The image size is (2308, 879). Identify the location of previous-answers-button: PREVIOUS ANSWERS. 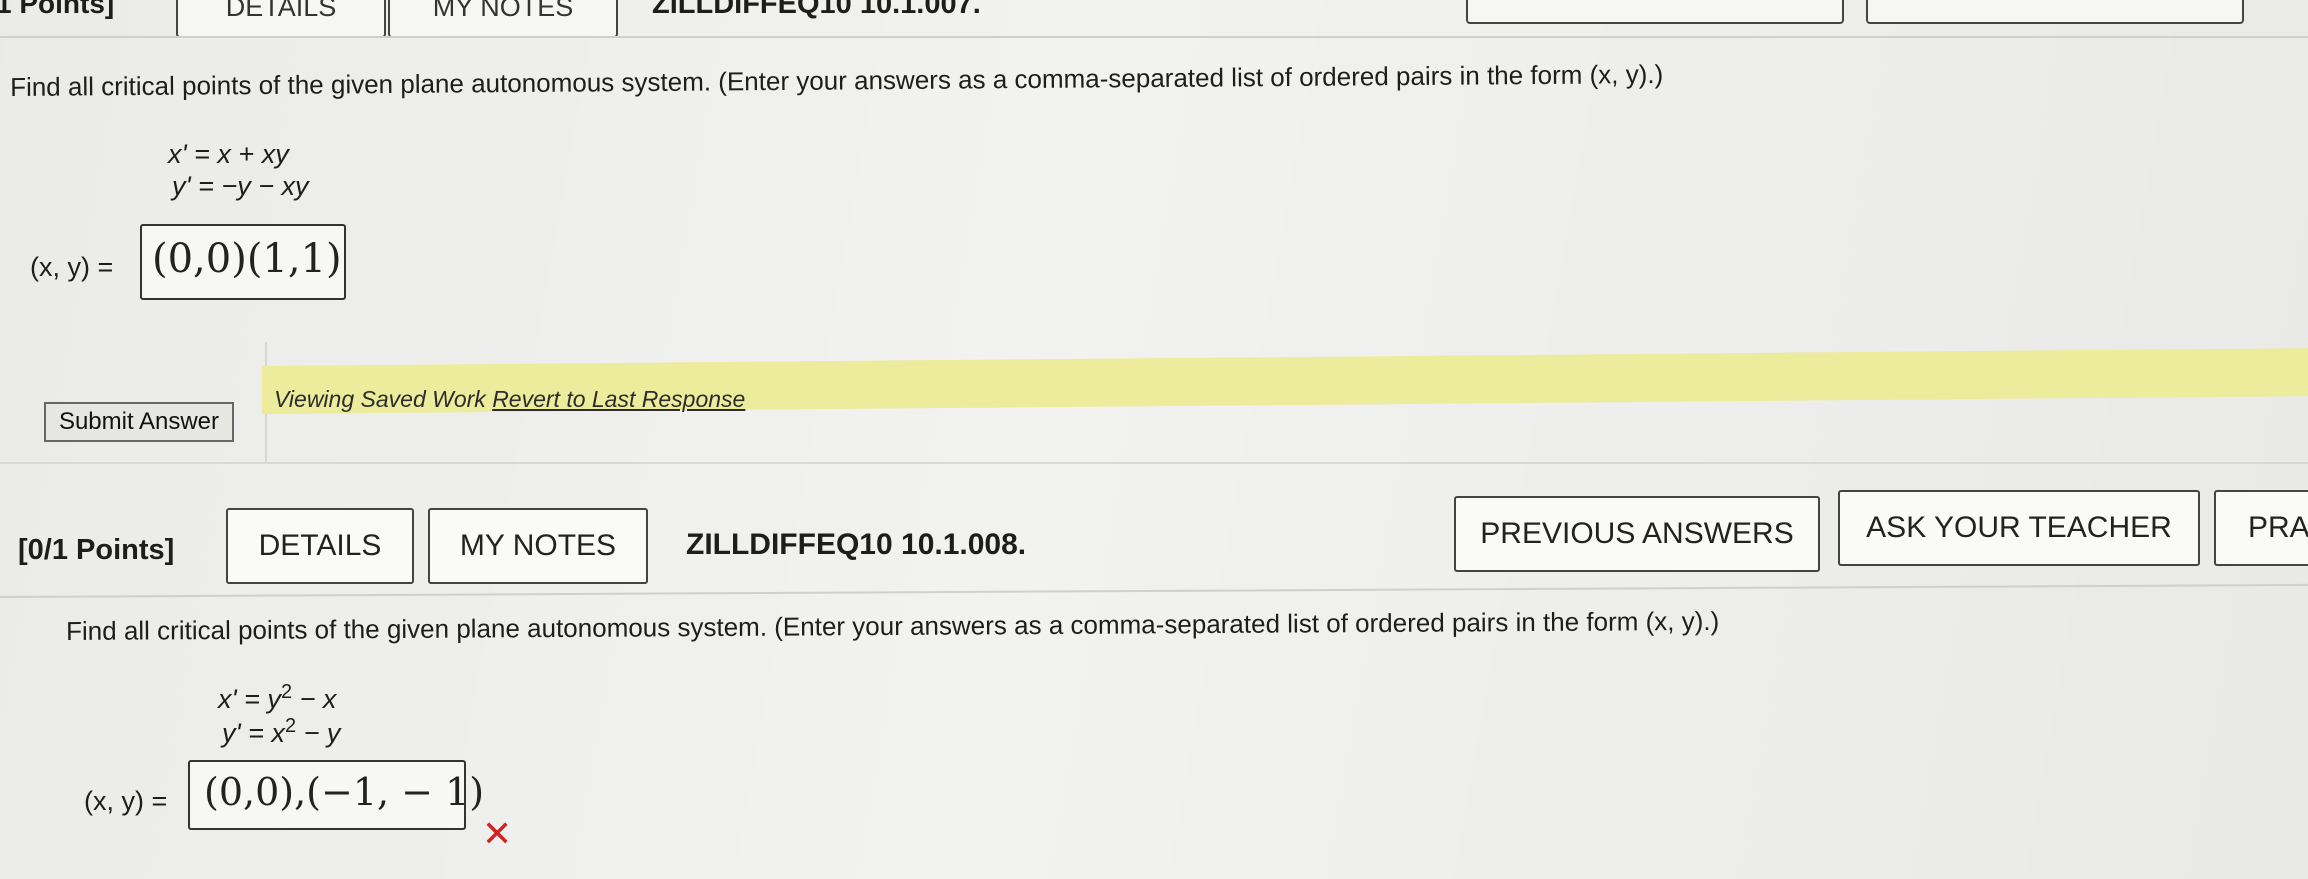
(1637, 534).